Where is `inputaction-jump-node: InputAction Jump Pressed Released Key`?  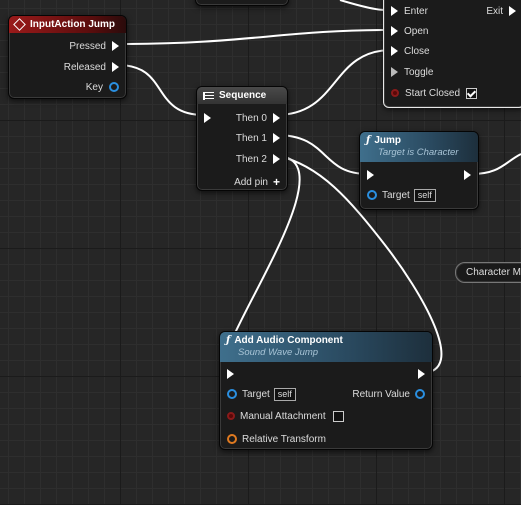 inputaction-jump-node: InputAction Jump Pressed Released Key is located at coordinates (67, 57).